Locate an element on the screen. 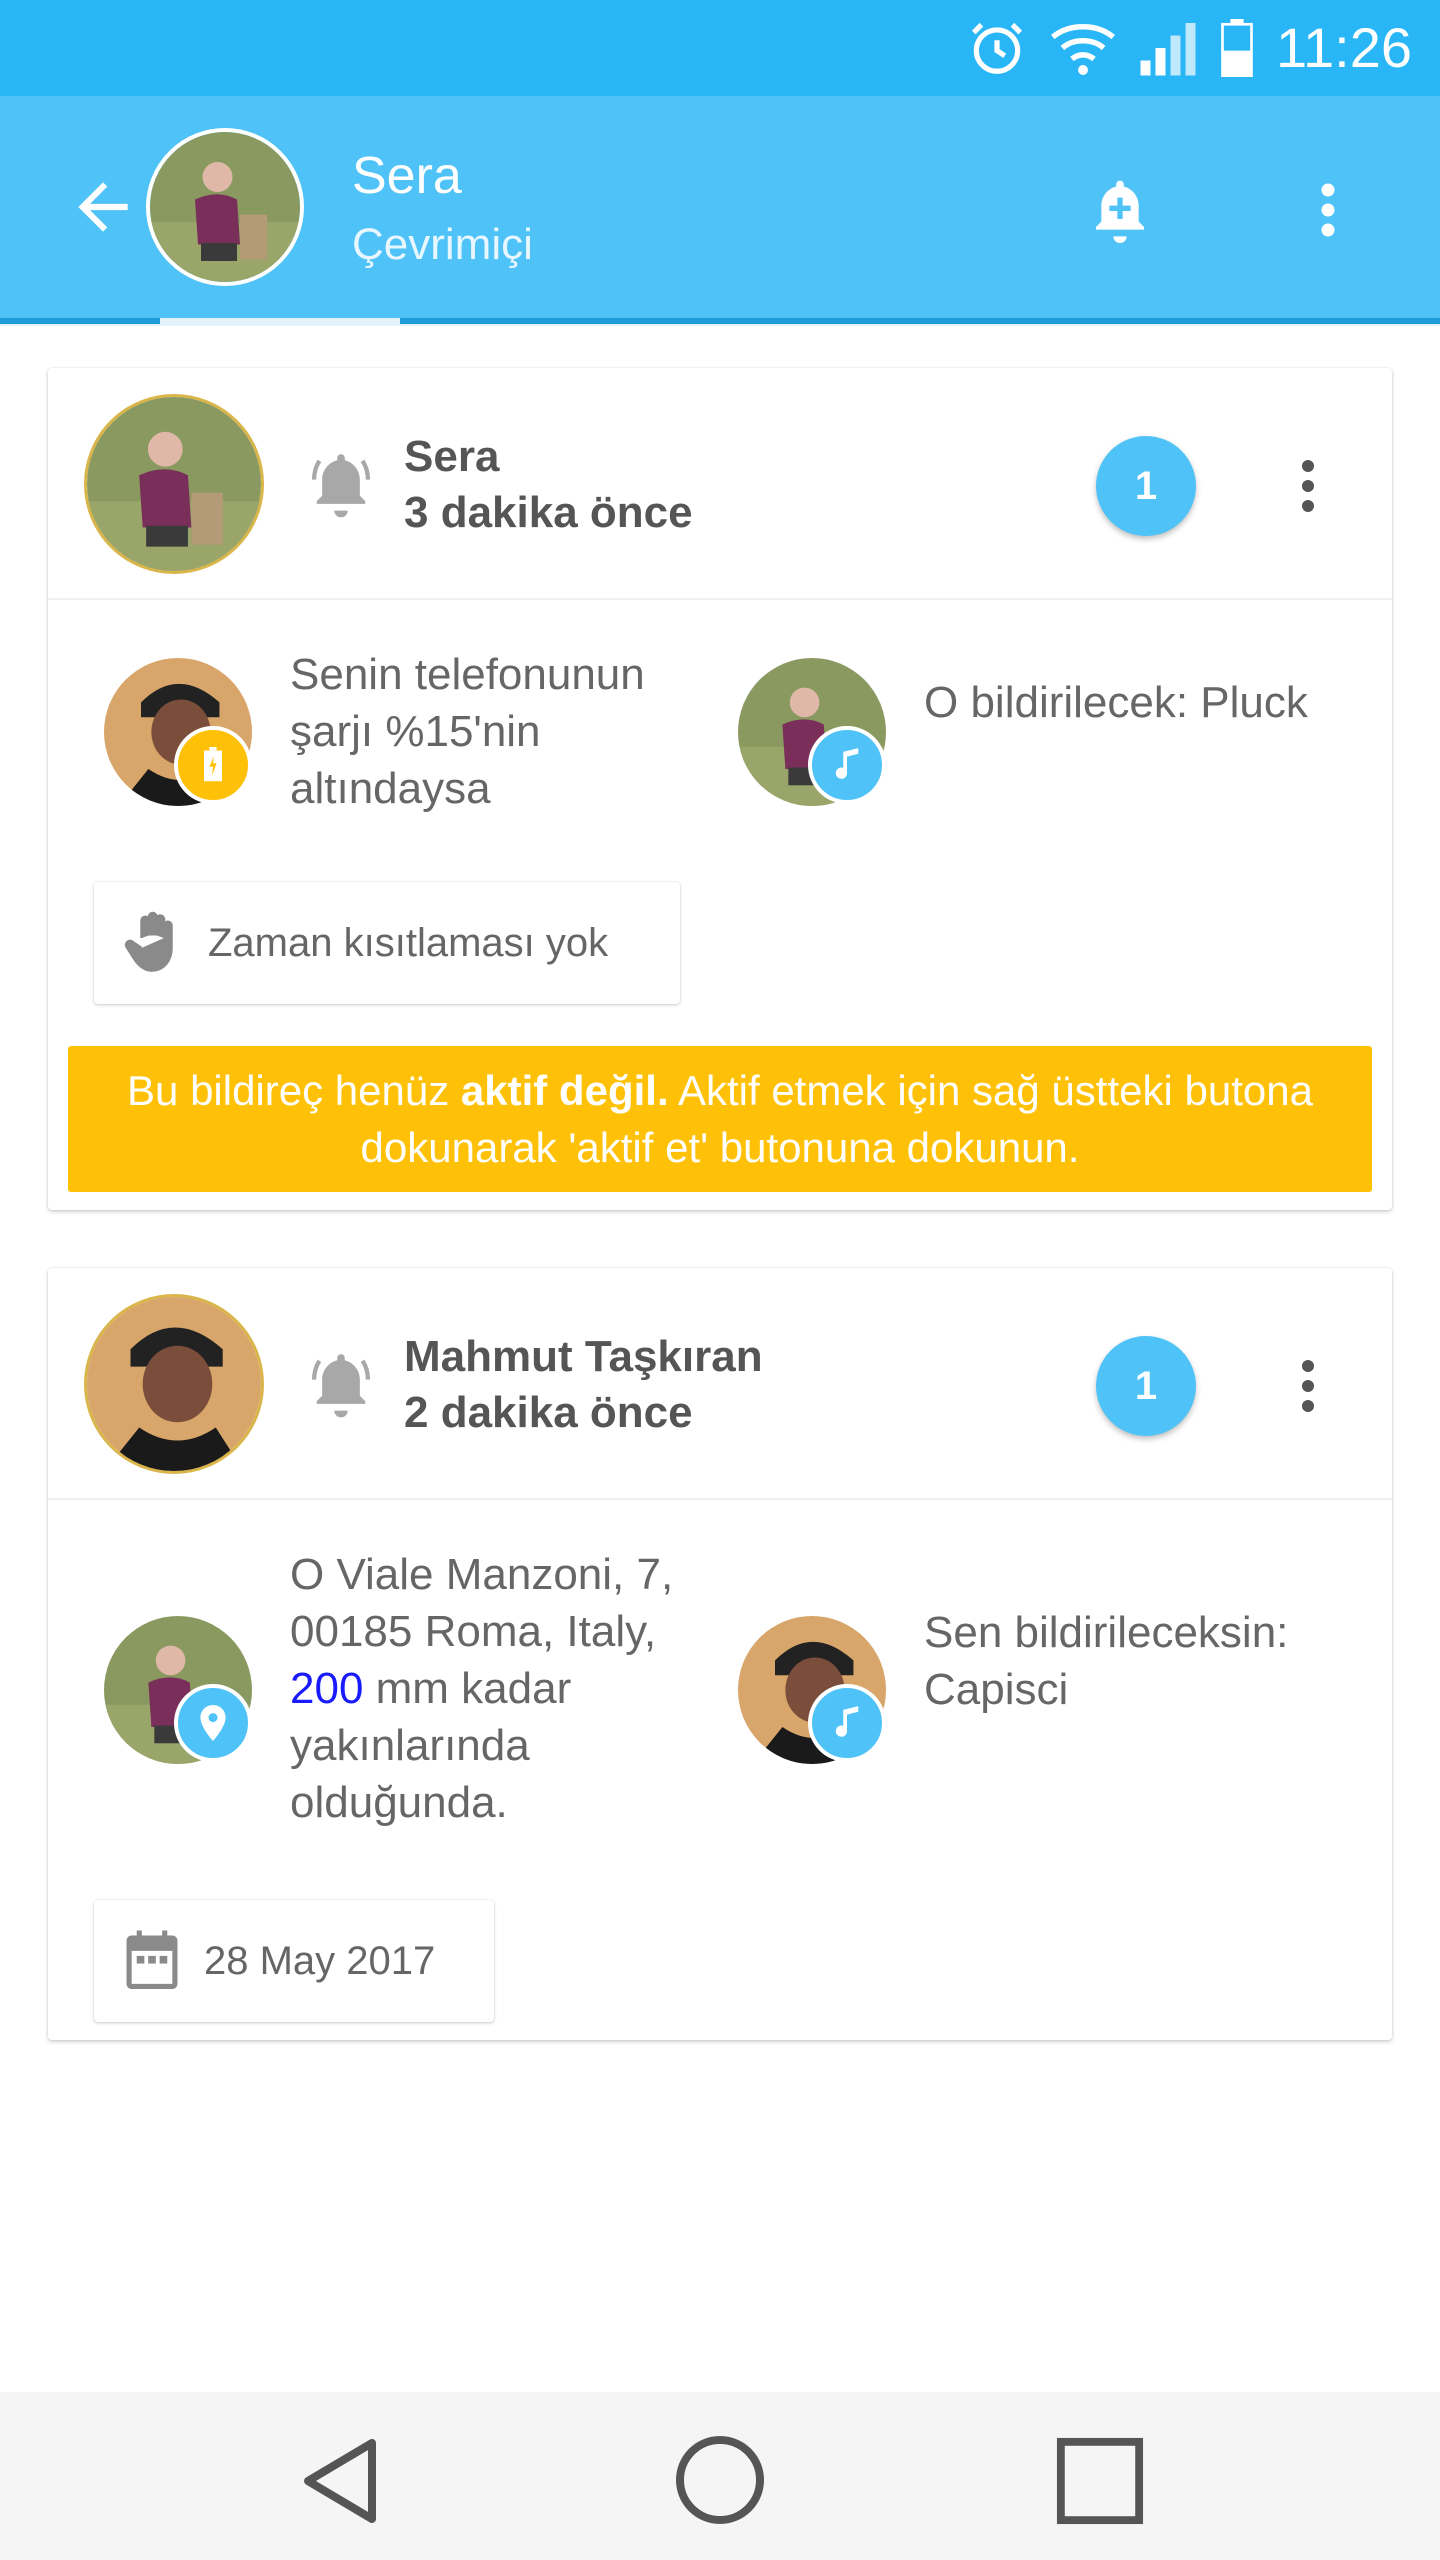 This screenshot has width=1440, height=2560. chip-label: 28 May 2017 is located at coordinates (320, 1960).